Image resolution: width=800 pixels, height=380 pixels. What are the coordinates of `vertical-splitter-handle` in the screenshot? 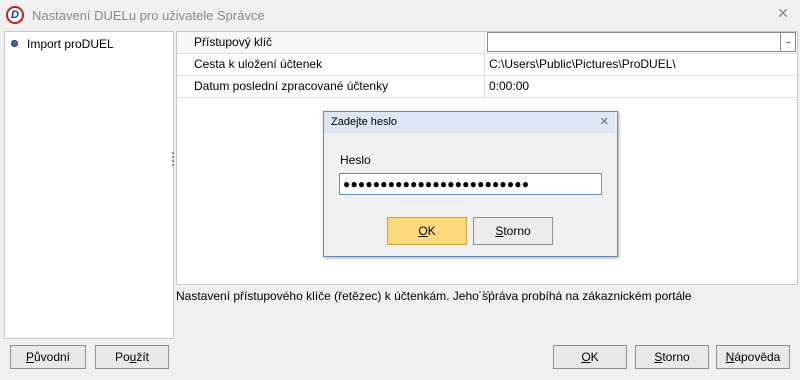 It's located at (173, 160).